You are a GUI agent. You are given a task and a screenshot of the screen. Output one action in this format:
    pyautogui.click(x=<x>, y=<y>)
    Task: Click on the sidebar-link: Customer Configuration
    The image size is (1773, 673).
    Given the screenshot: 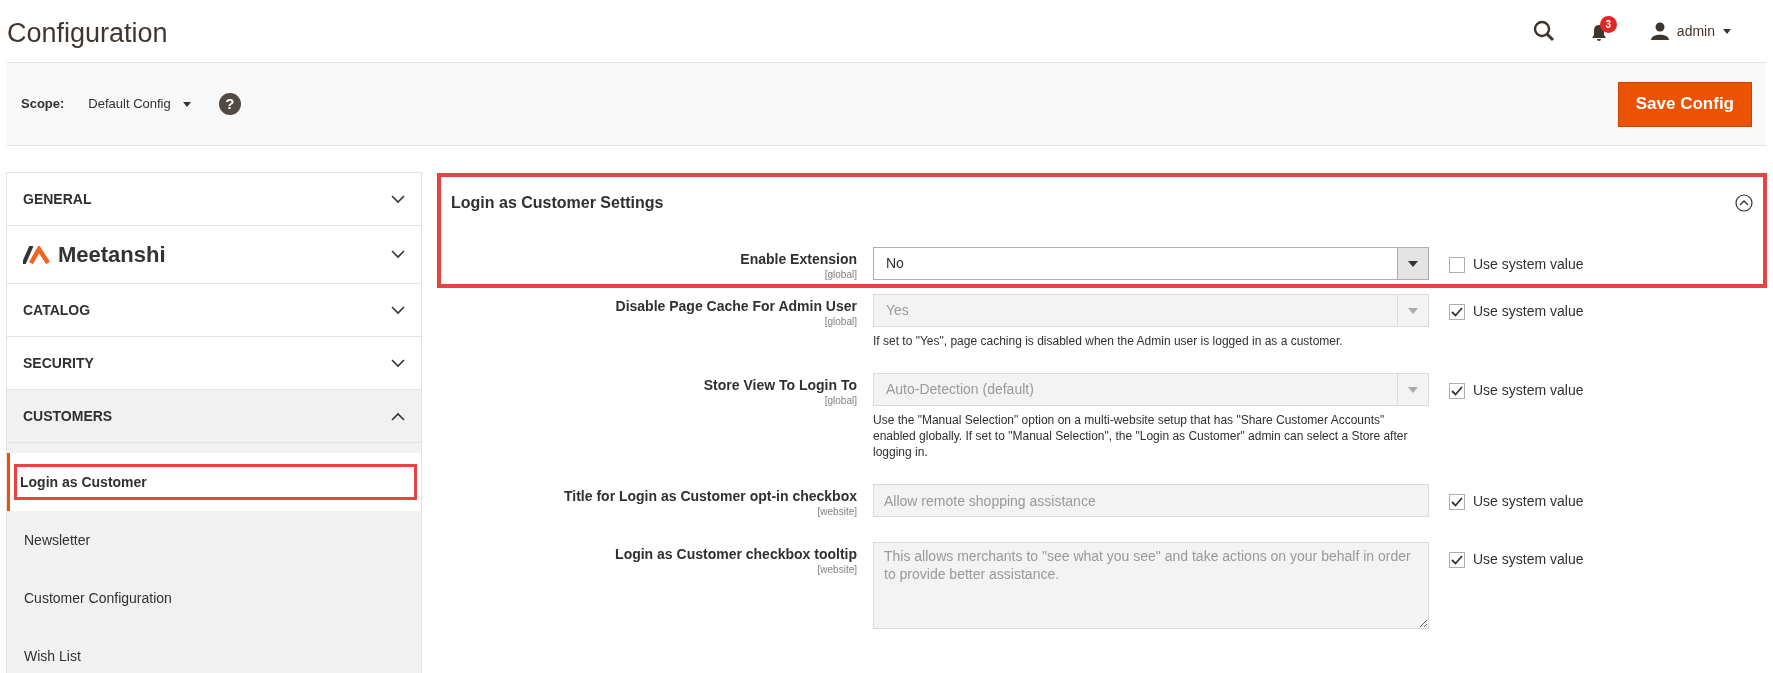 What is the action you would take?
    pyautogui.click(x=214, y=598)
    